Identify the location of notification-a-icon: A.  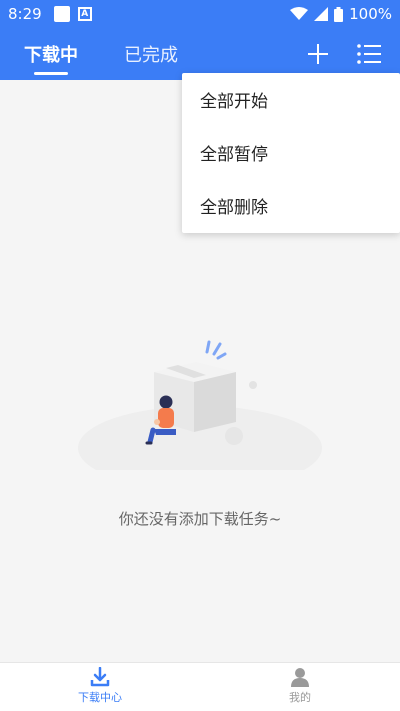
(84, 14).